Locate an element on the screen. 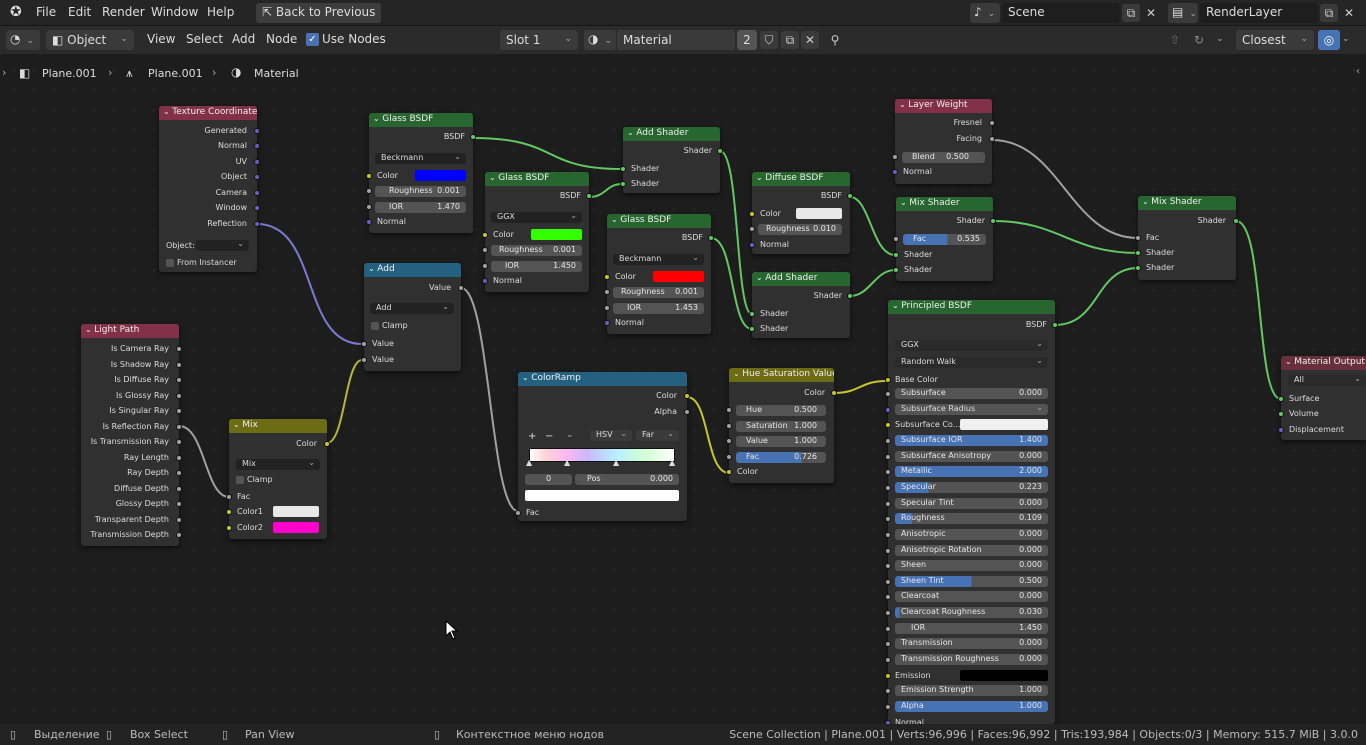 The image size is (1366, 745). interpolation-dropdown: Far is located at coordinates (657, 435).